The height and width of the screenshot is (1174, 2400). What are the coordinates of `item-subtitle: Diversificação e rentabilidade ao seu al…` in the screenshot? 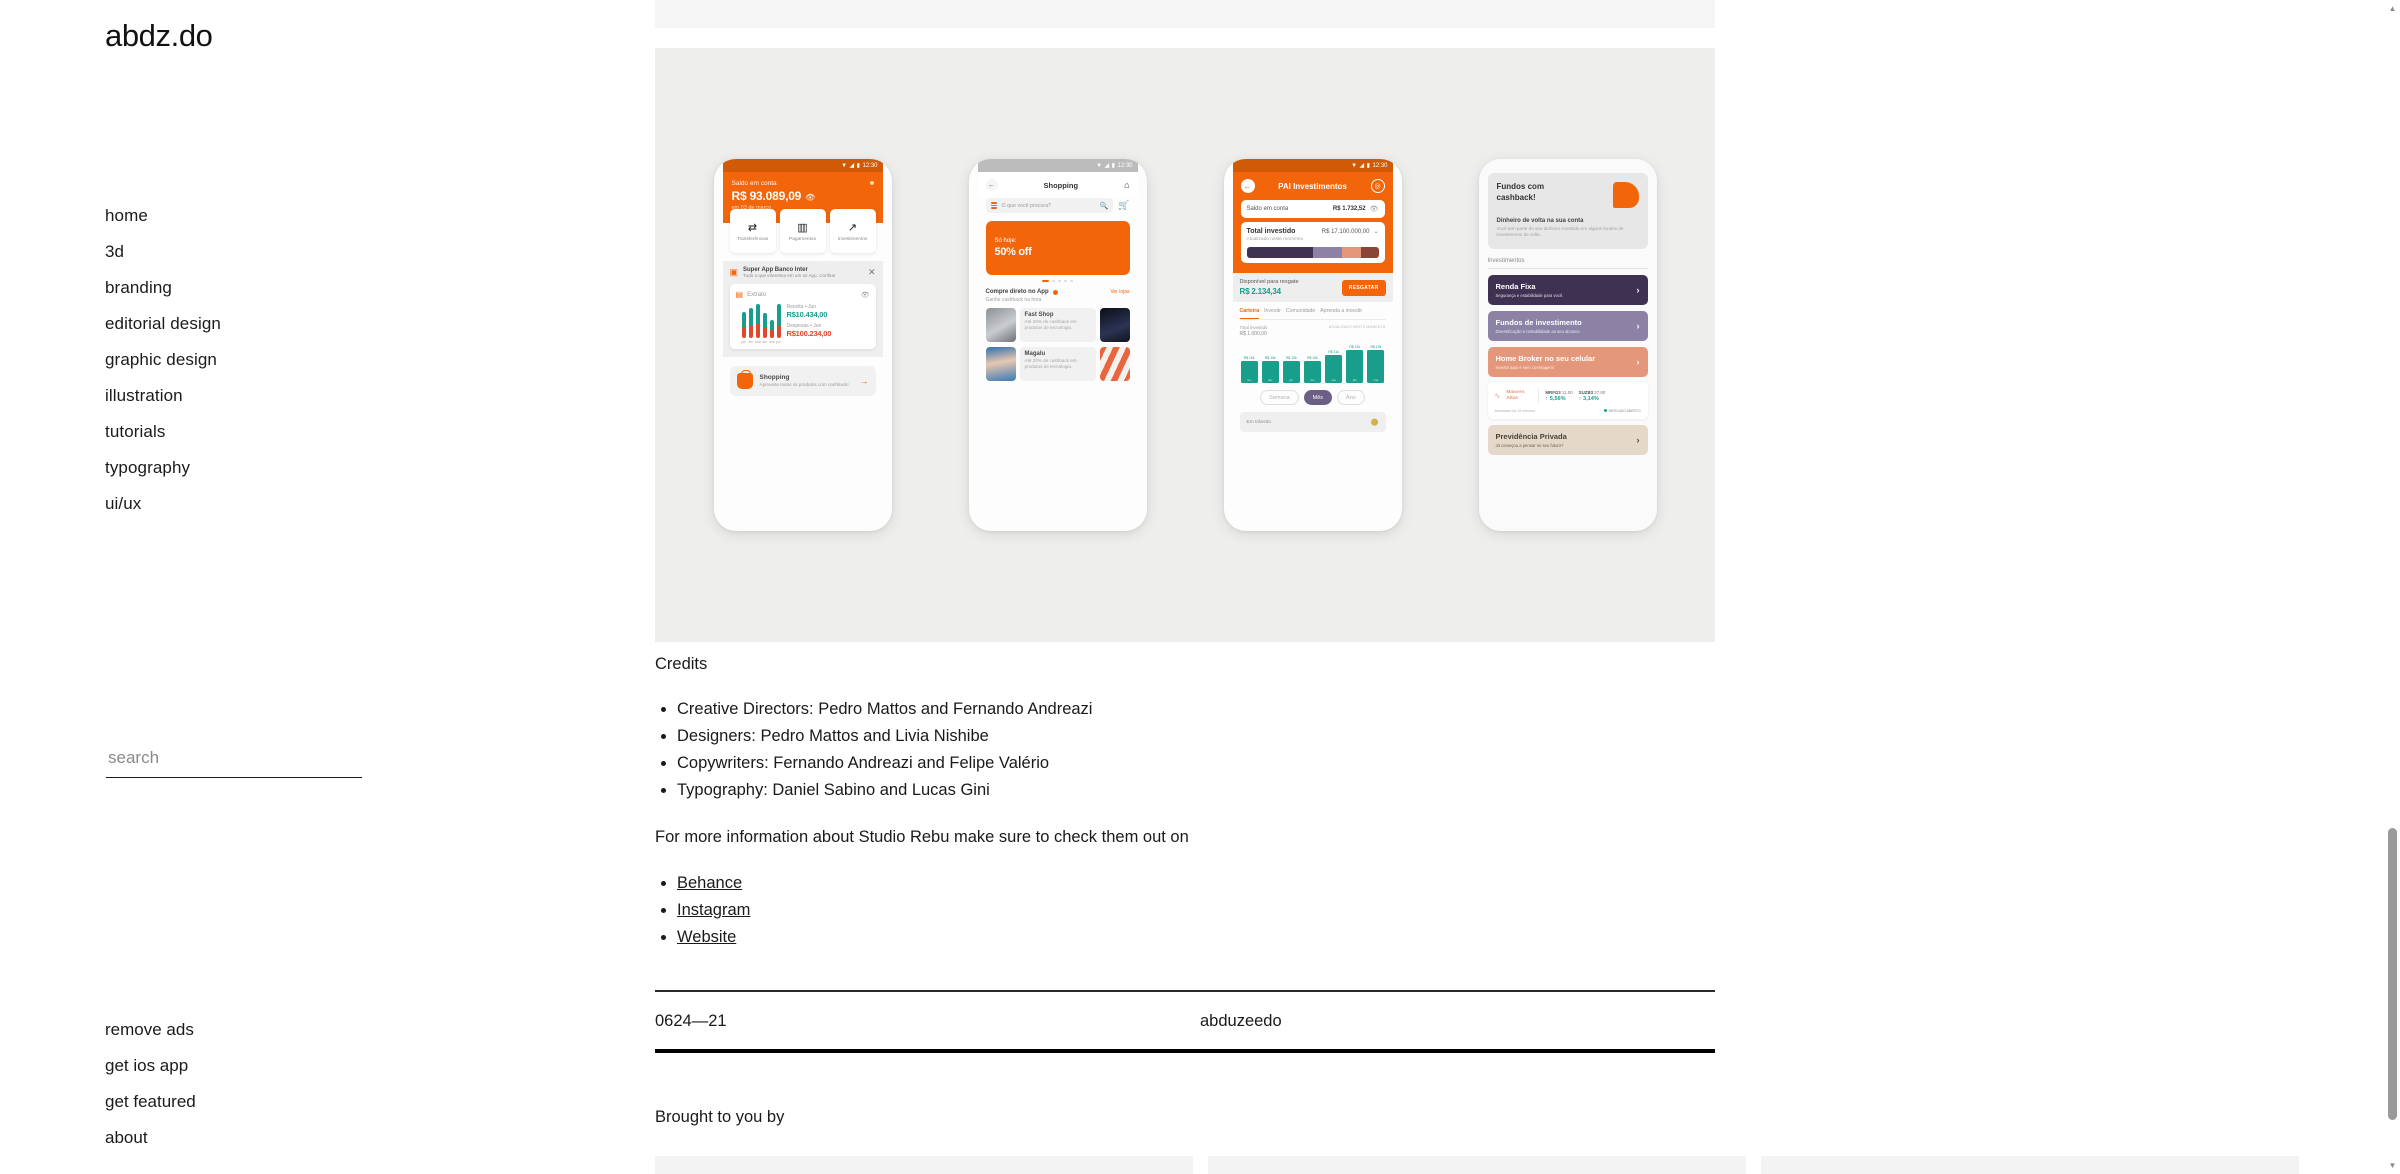 It's located at (1538, 331).